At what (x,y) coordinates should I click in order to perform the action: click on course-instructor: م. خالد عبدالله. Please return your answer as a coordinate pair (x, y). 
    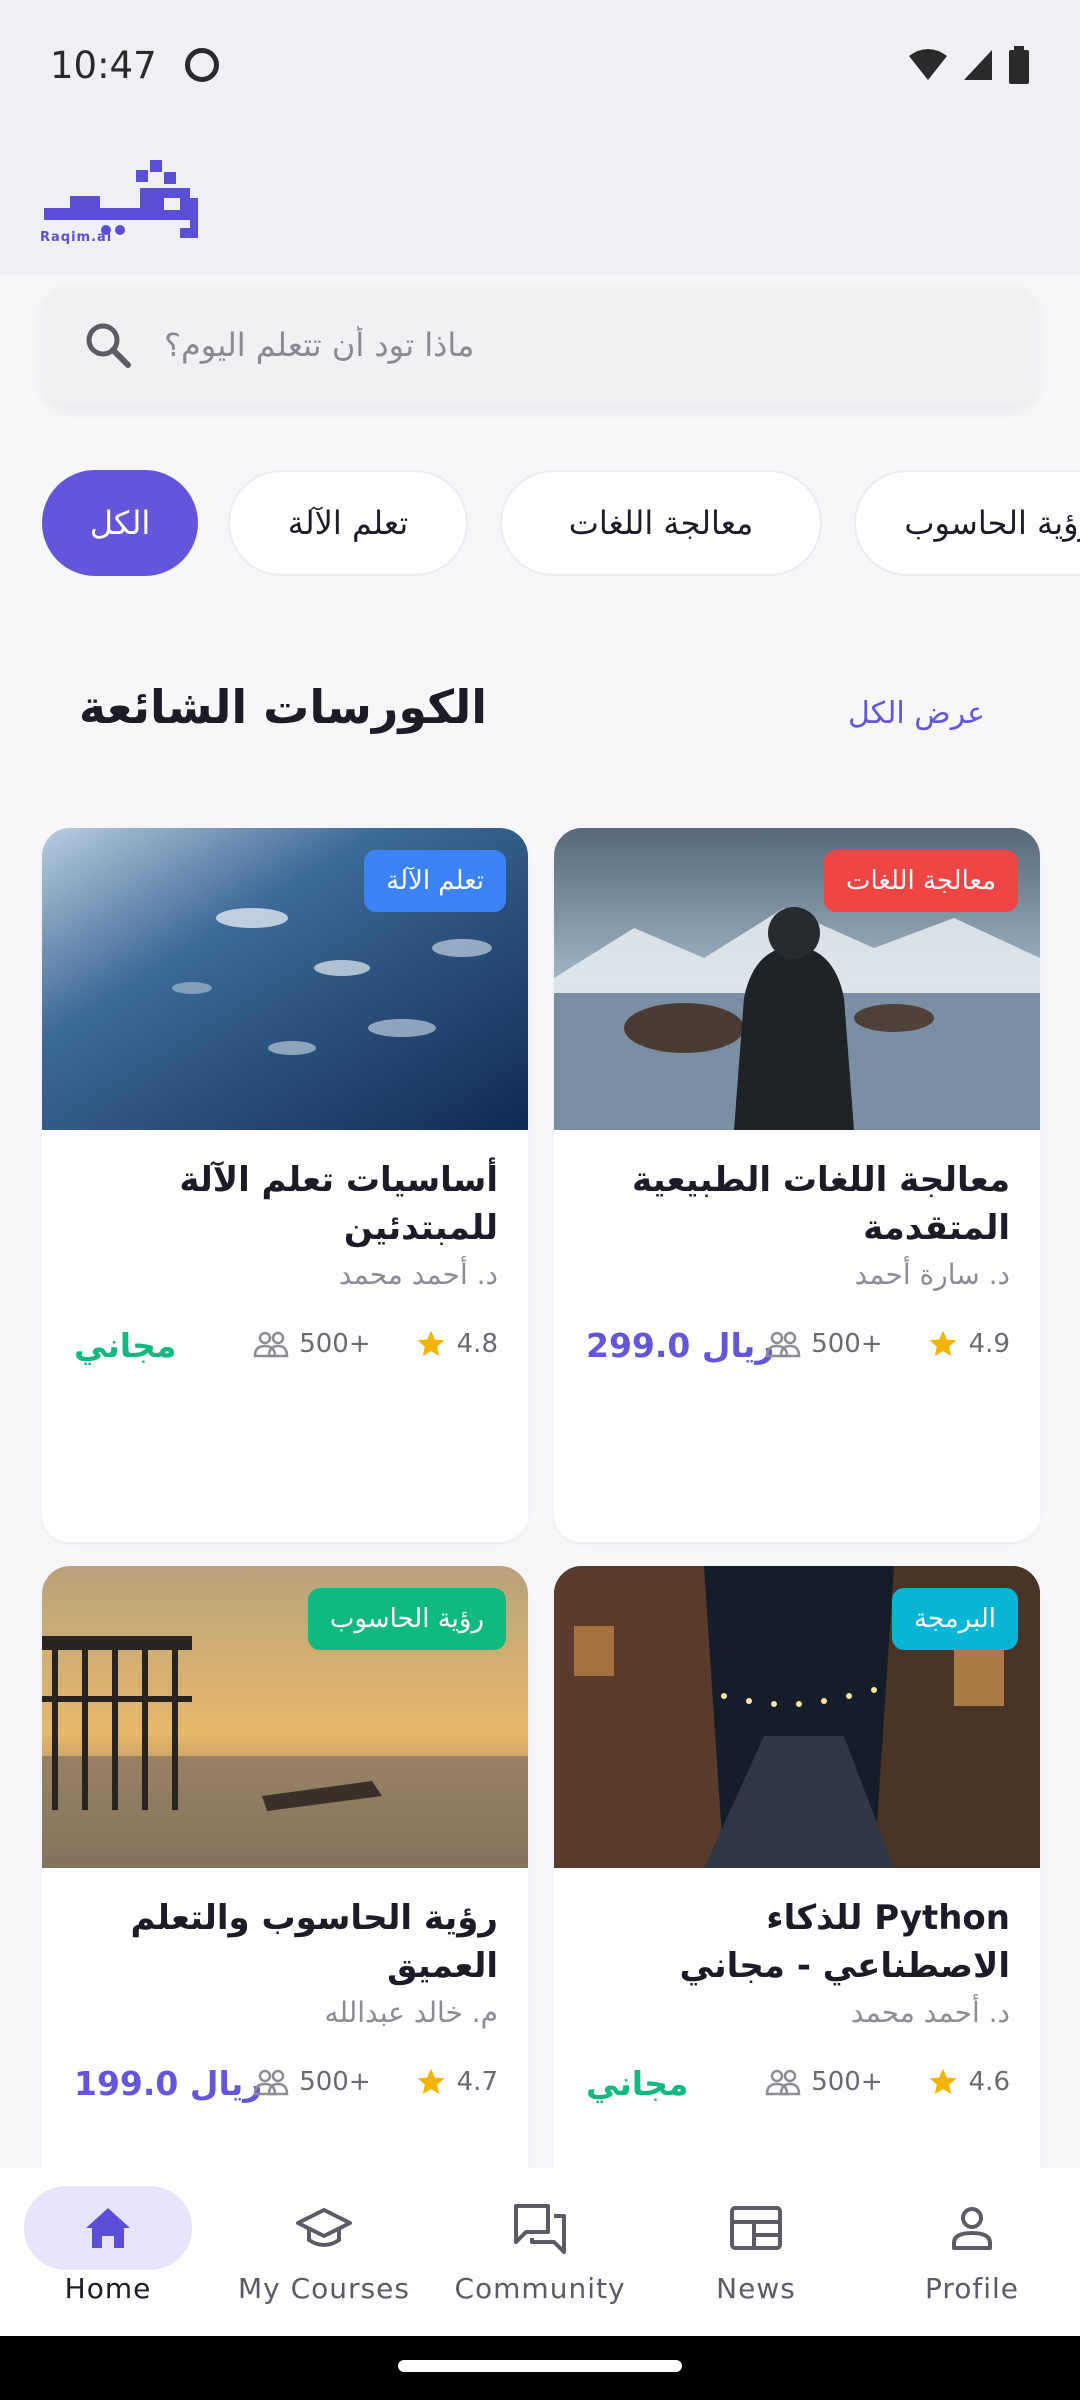
    Looking at the image, I should click on (411, 2012).